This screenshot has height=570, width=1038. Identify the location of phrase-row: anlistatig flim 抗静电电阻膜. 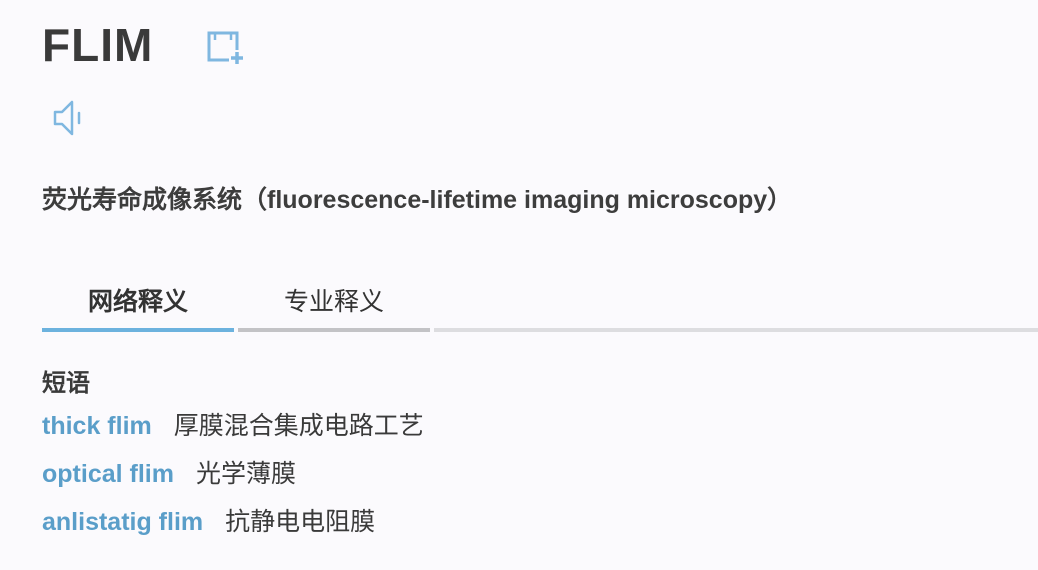
(233, 522).